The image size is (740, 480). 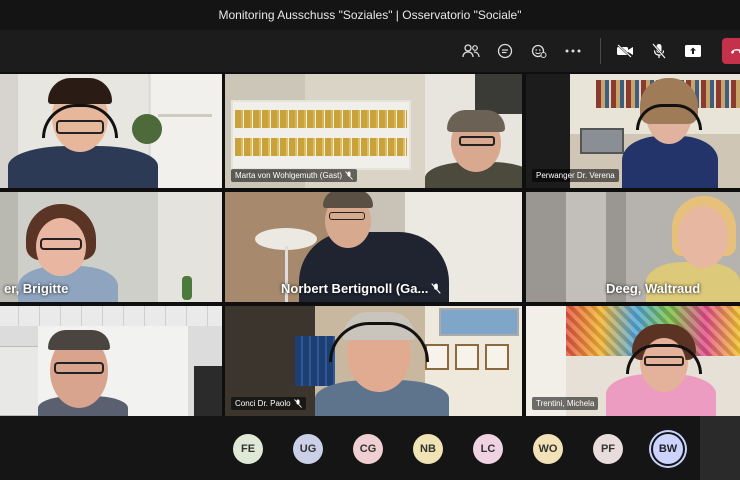 What do you see at coordinates (625, 51) in the screenshot?
I see `camera-off-icon` at bounding box center [625, 51].